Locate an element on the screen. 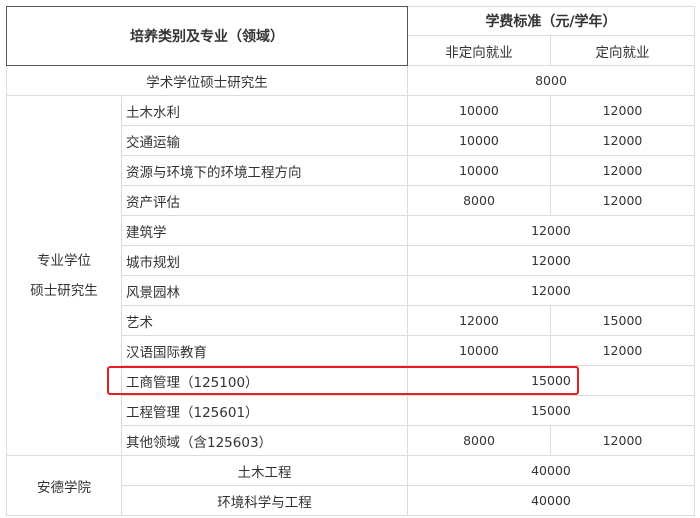  major-name: 艺术 is located at coordinates (264, 320).